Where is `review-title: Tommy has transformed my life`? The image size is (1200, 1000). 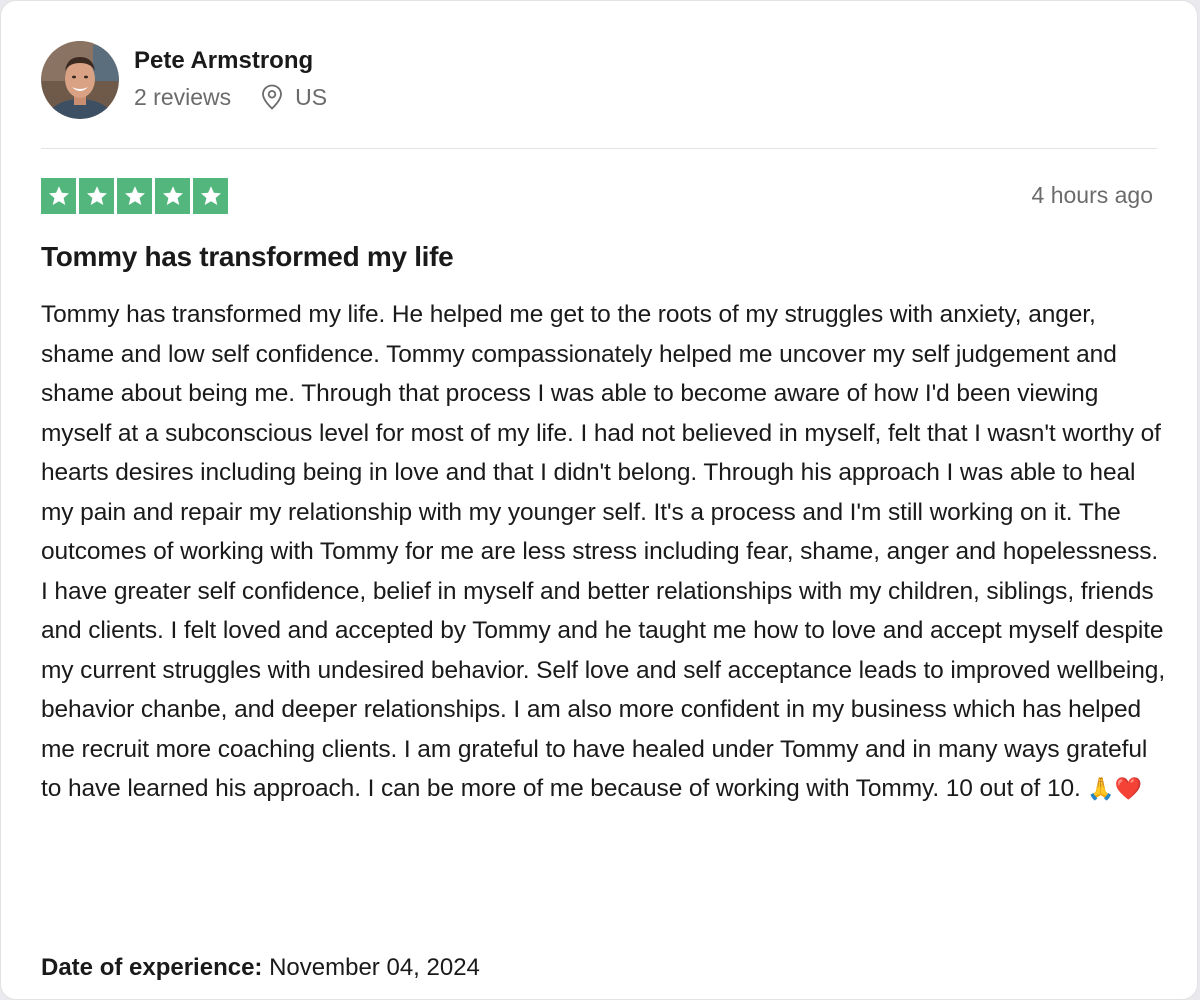 review-title: Tommy has transformed my life is located at coordinates (247, 257).